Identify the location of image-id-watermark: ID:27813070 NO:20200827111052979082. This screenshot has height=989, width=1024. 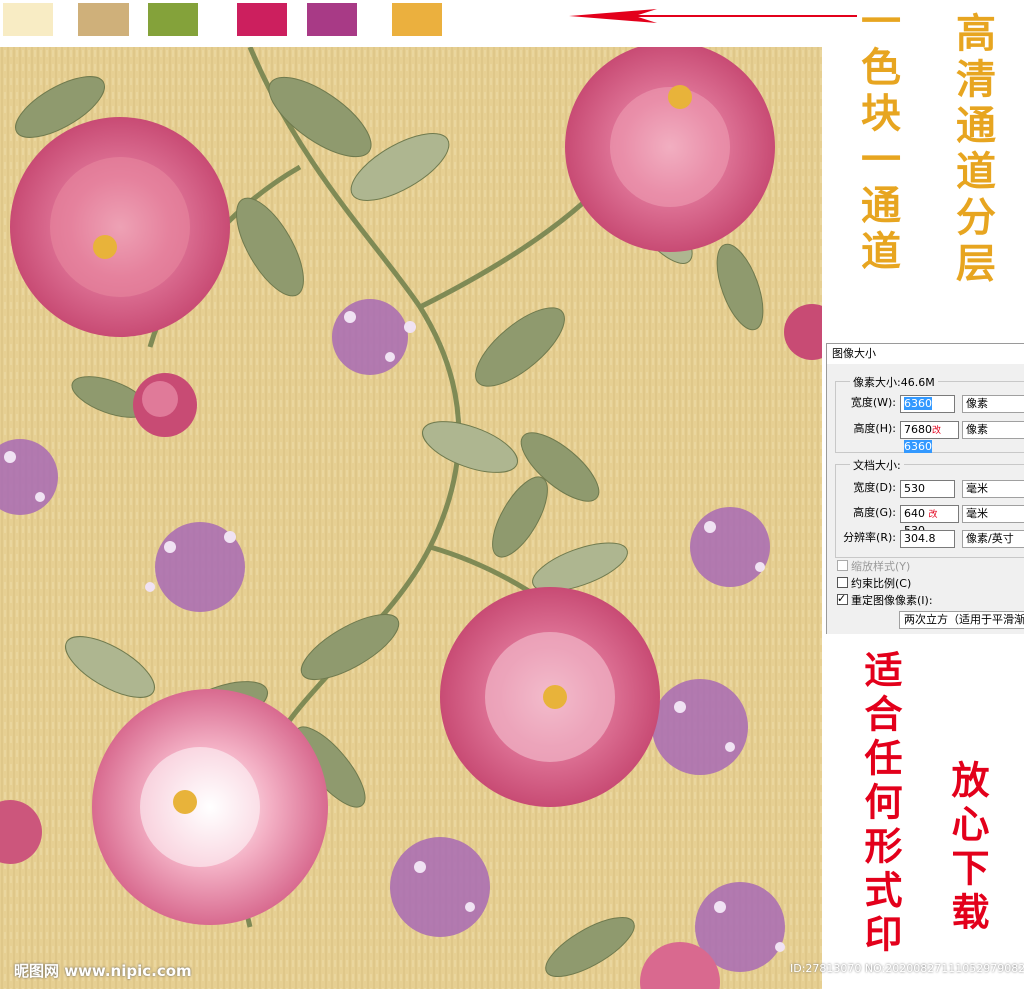
(907, 968).